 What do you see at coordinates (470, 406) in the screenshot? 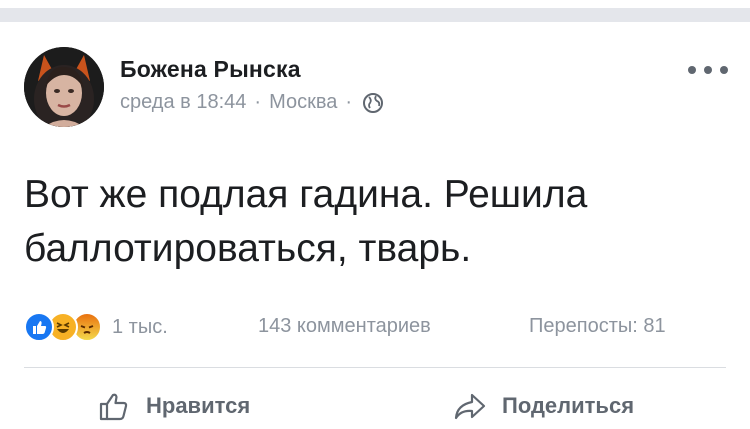
I see `share-arrow-icon` at bounding box center [470, 406].